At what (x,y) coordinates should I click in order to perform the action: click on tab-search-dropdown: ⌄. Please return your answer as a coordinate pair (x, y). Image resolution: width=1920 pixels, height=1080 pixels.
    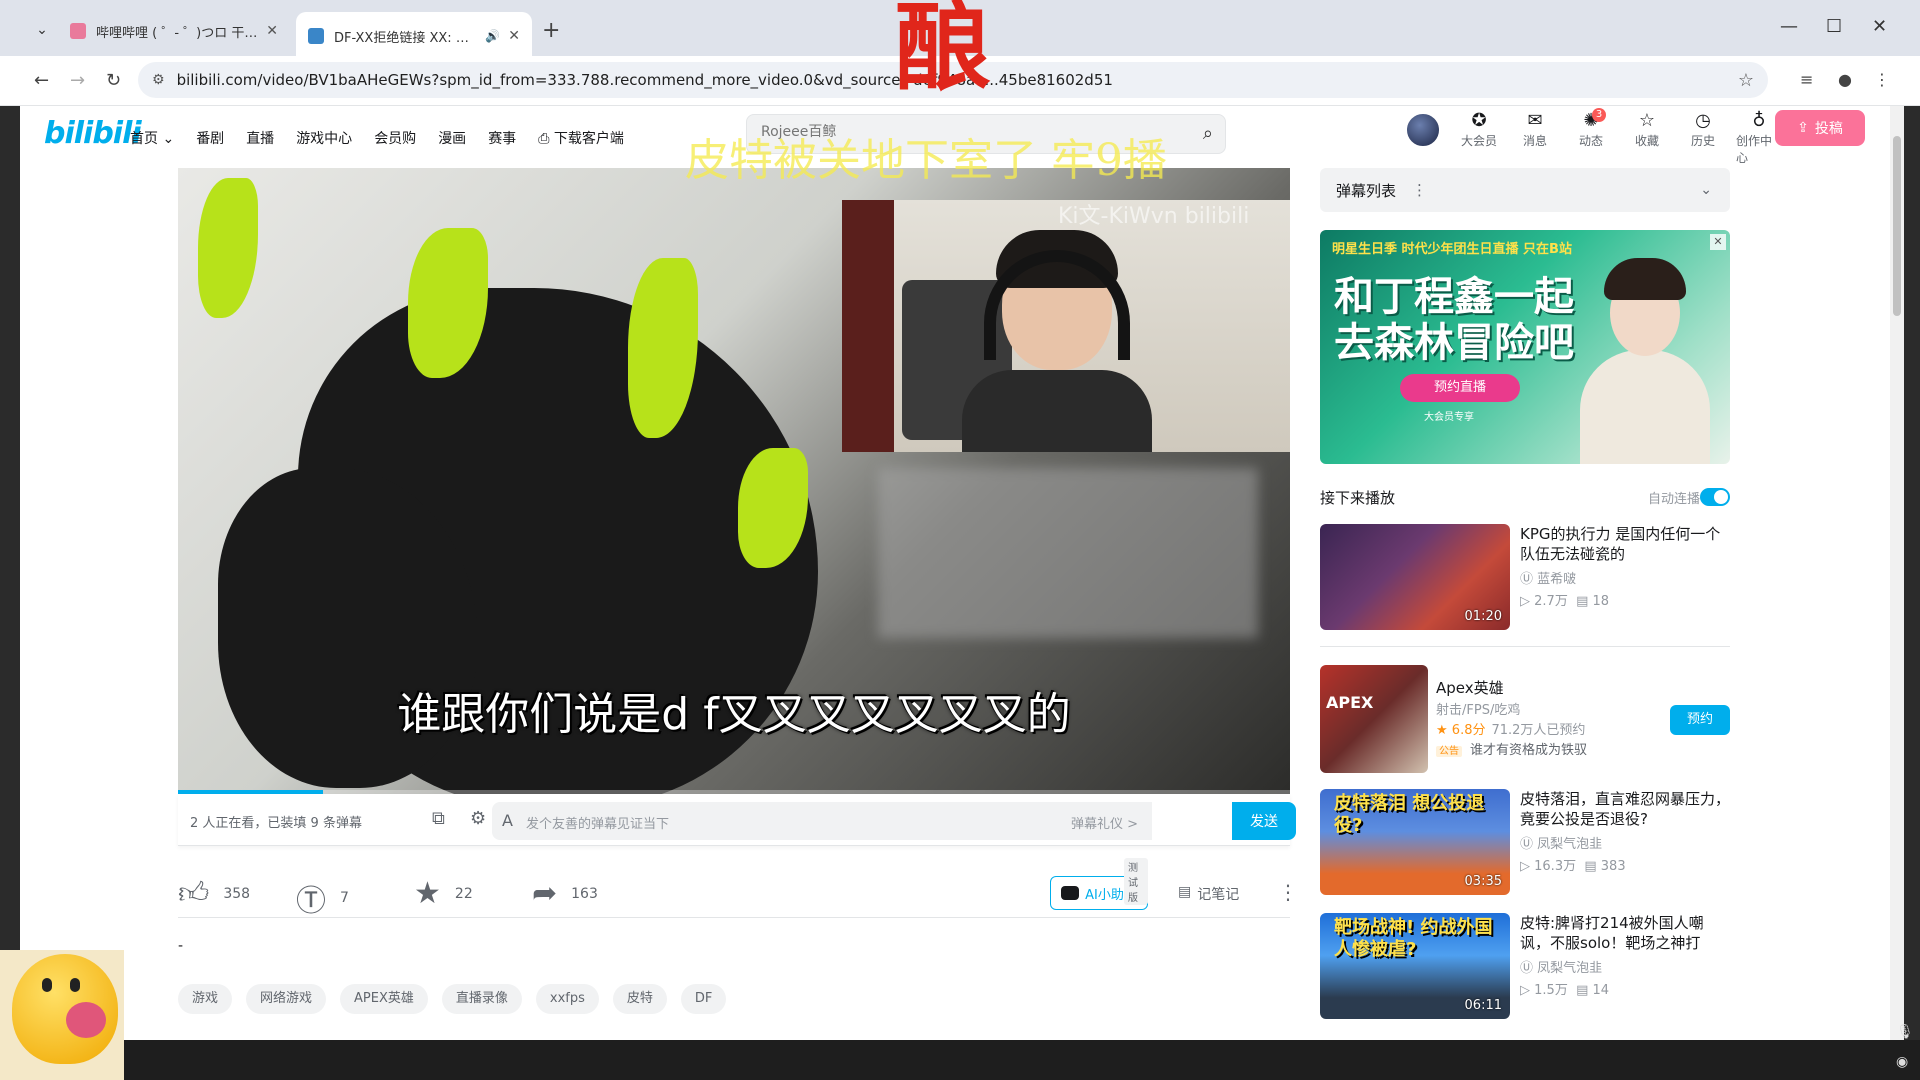
    Looking at the image, I should click on (42, 30).